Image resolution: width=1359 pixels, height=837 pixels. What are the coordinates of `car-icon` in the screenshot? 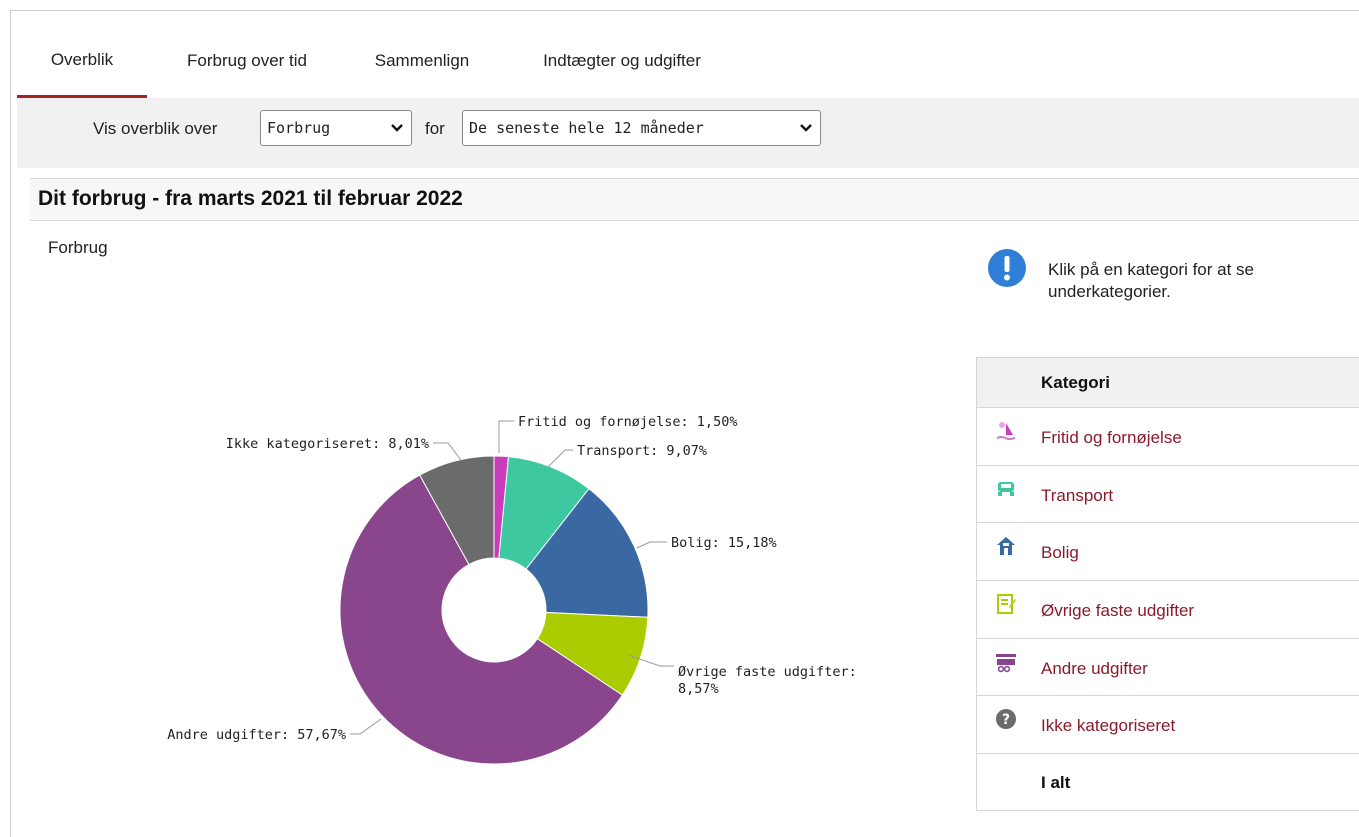 It's located at (1006, 488).